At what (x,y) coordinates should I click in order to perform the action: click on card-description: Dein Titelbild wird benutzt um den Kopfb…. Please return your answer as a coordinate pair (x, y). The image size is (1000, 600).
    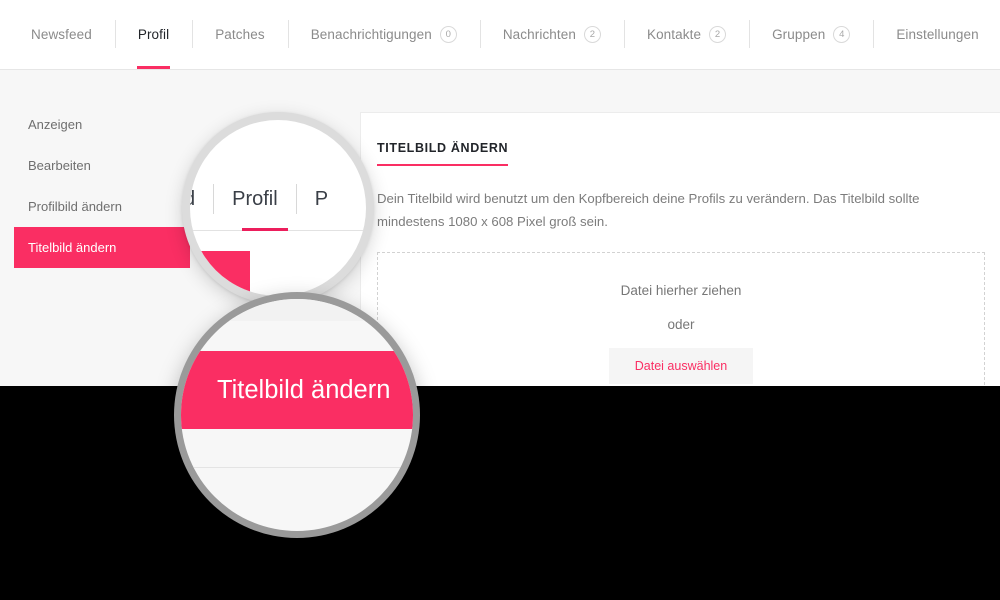
    Looking at the image, I should click on (648, 210).